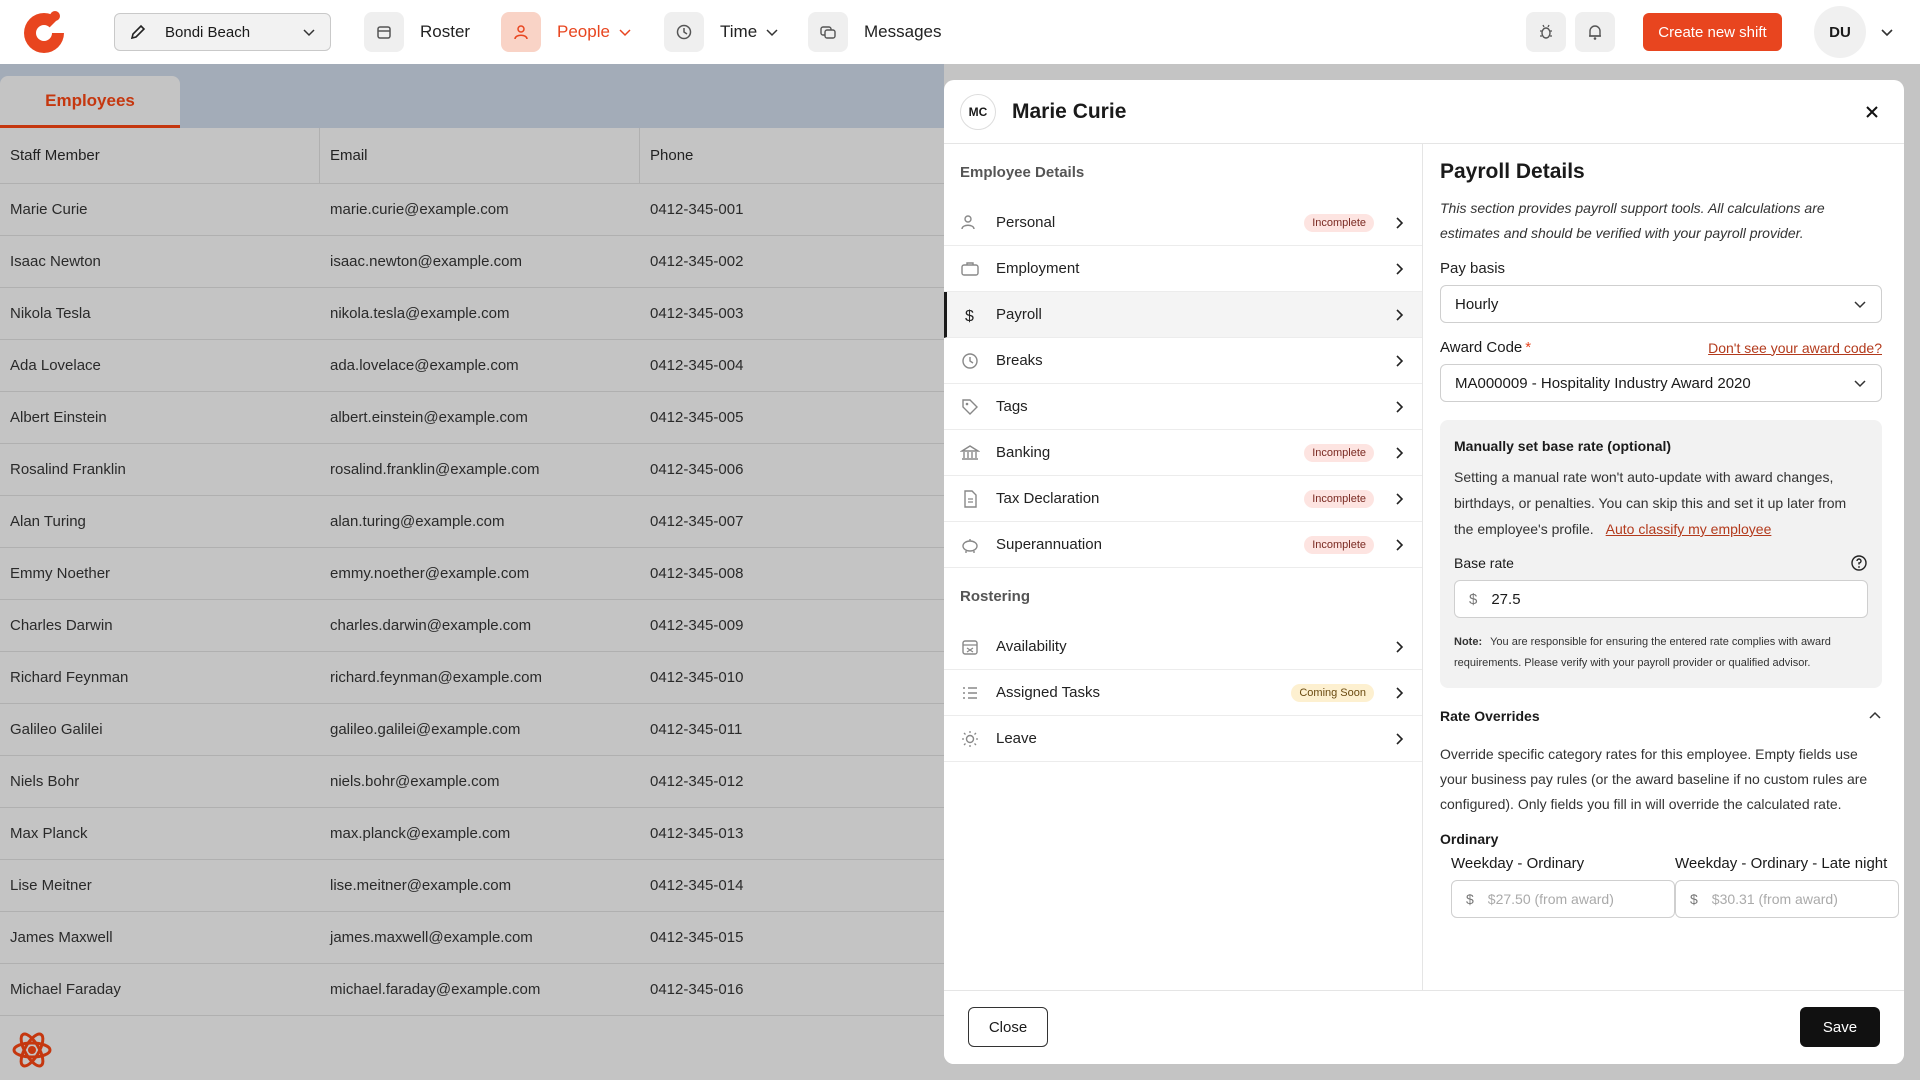 This screenshot has height=1080, width=1920. Describe the element at coordinates (1183, 361) in the screenshot. I see `menu-item-breaks: Breaks` at that location.